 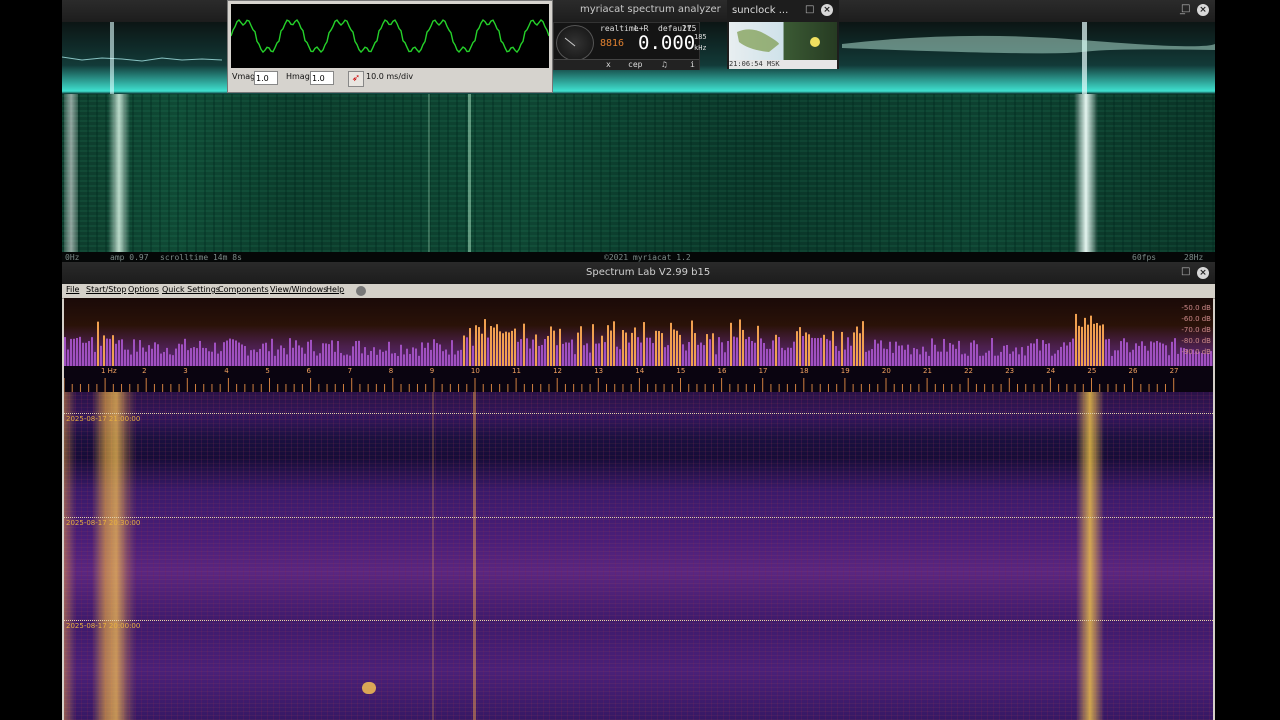 I want to click on meter-btn-music: ♫, so click(x=664, y=64).